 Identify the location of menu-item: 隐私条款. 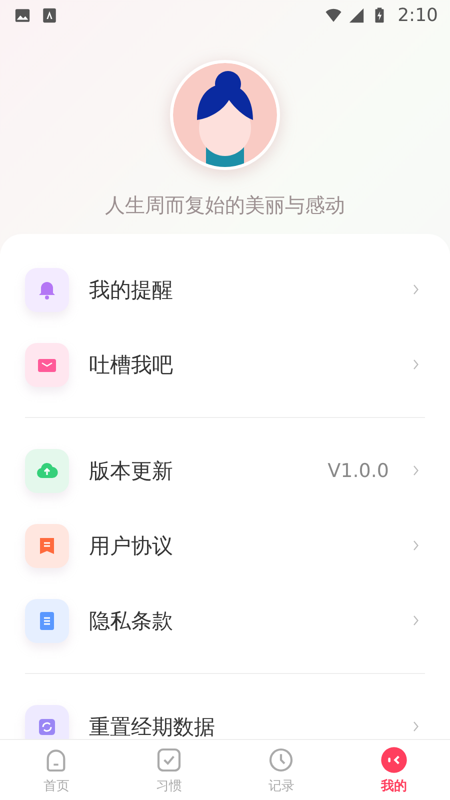
(225, 620).